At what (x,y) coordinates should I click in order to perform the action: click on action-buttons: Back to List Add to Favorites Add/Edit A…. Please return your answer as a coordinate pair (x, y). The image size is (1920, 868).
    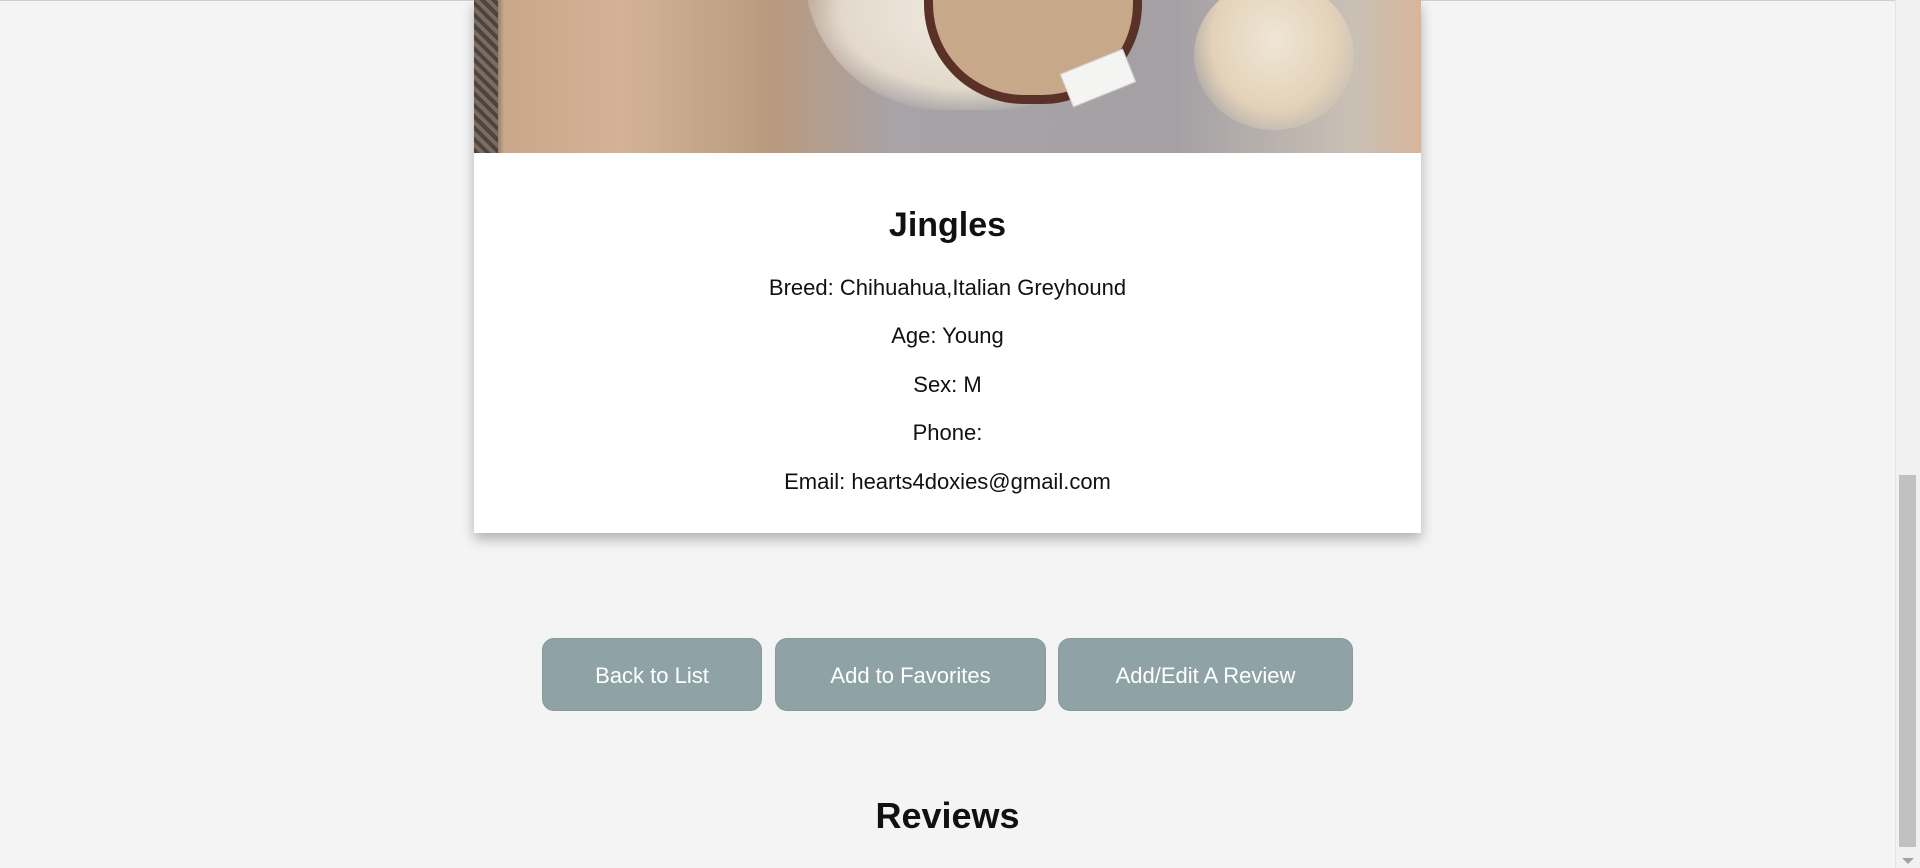
    Looking at the image, I should click on (950, 674).